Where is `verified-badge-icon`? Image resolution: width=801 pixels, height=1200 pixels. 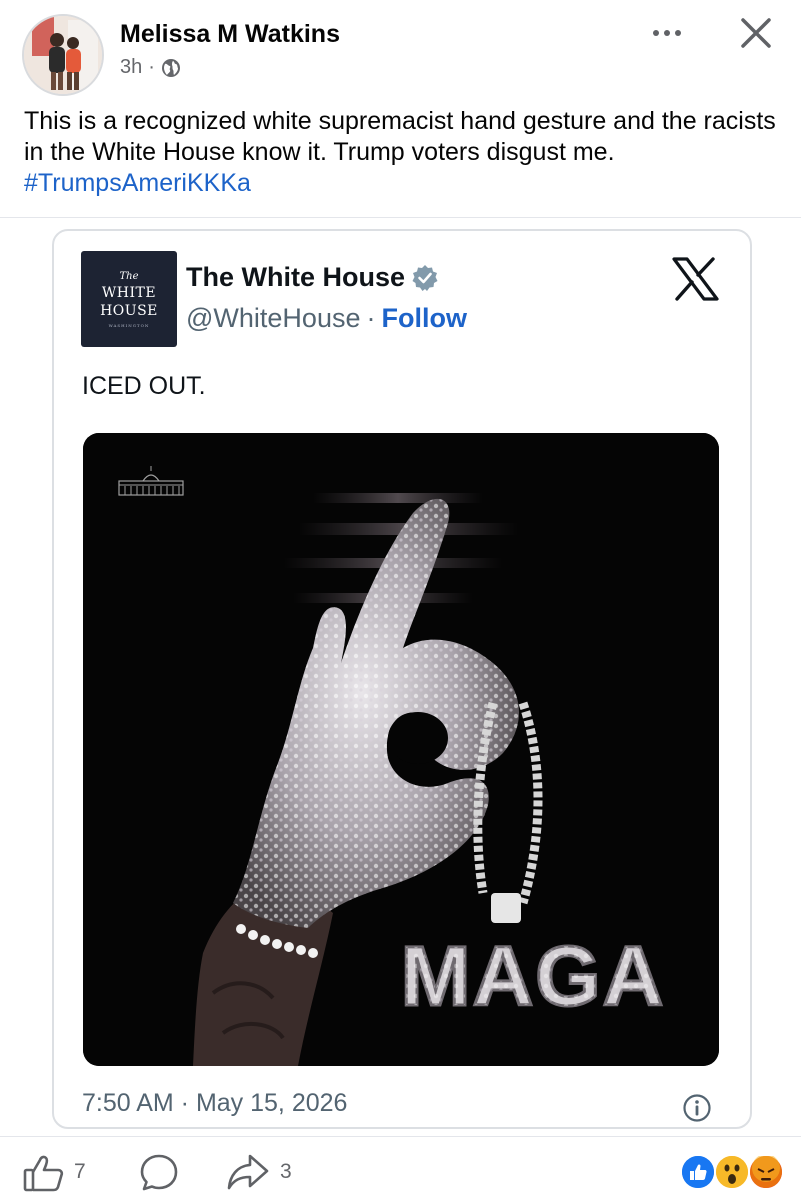
verified-badge-icon is located at coordinates (425, 278).